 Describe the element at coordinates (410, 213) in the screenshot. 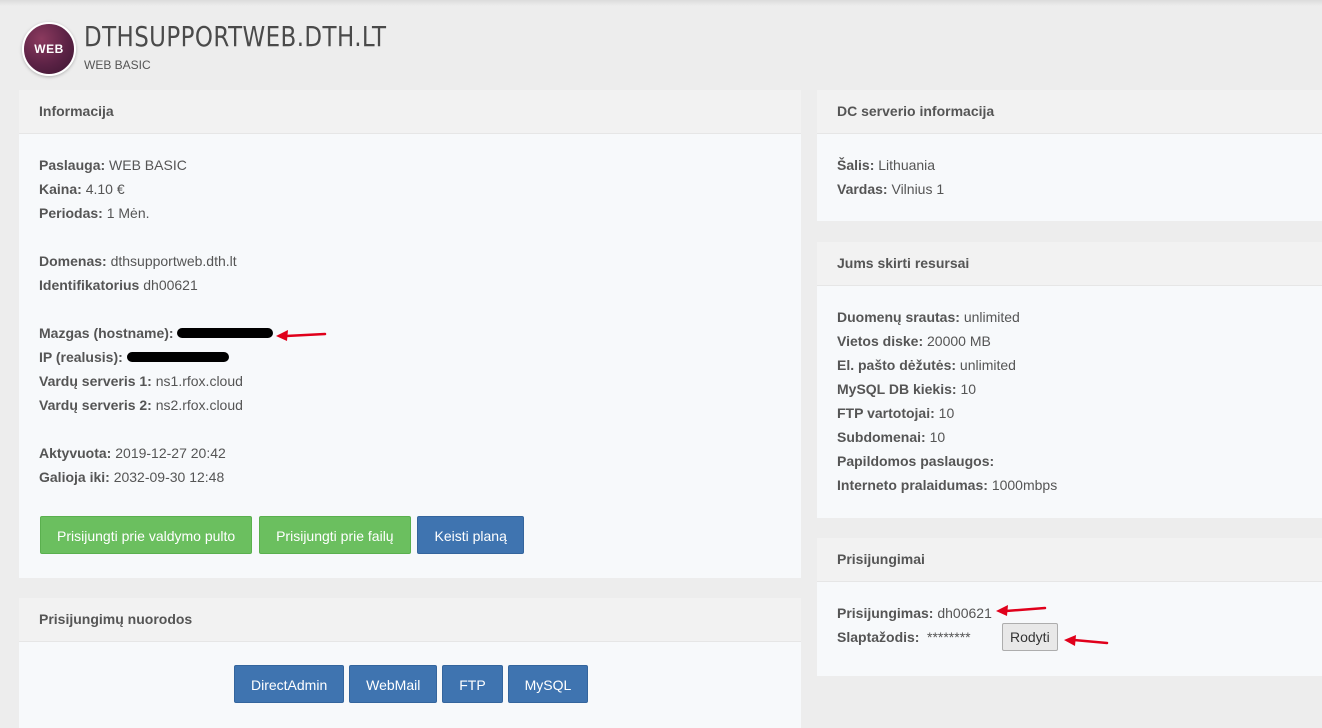

I see `period-row: Periodas: 1 Mėn.` at that location.